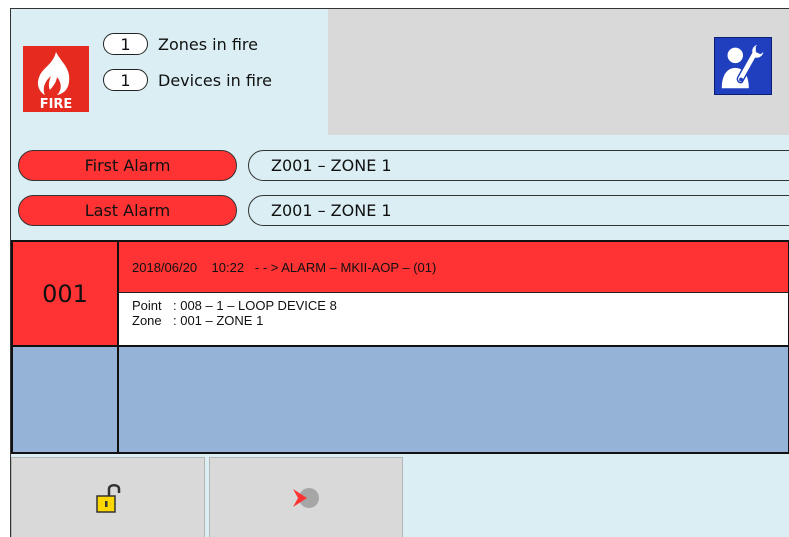 The height and width of the screenshot is (537, 789). Describe the element at coordinates (127, 210) in the screenshot. I see `last-alarm-button: Last Alarm` at that location.